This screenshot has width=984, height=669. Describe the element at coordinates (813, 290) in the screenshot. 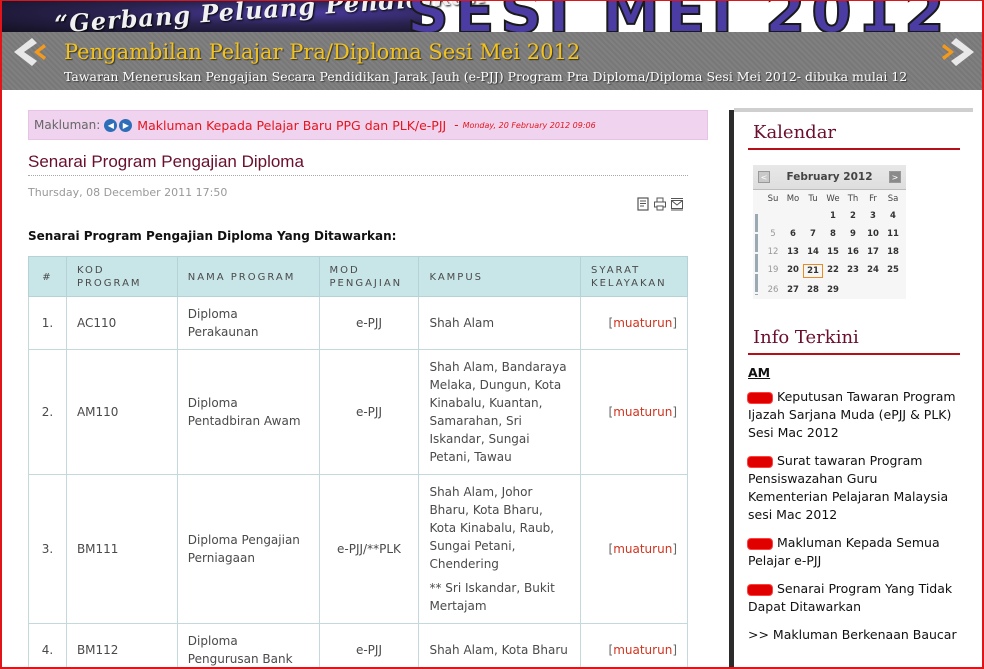

I see `calendar-day: 28` at that location.